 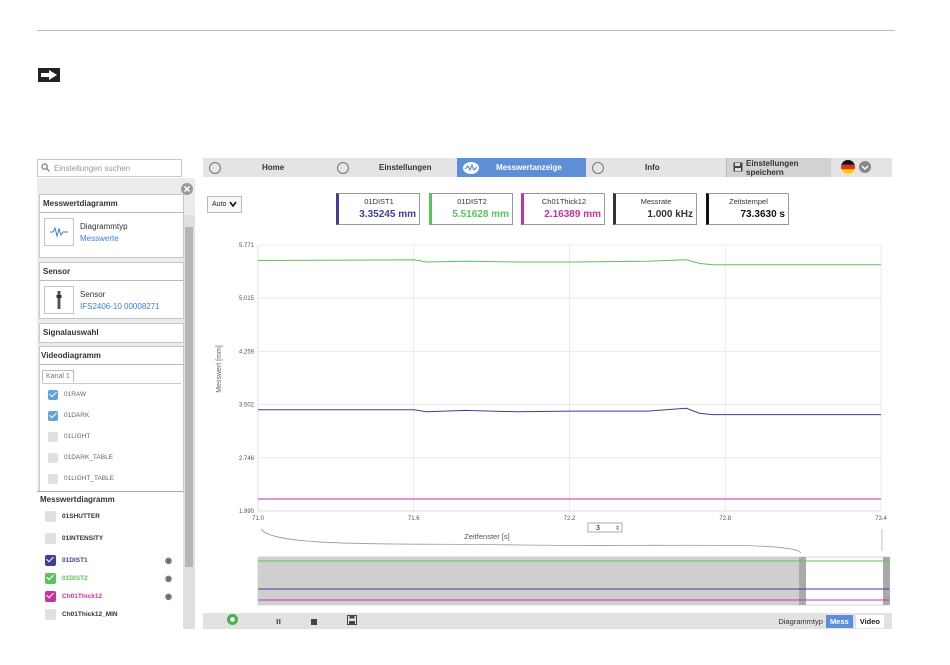 I want to click on value-channel-item: 01DIST2 ◉, so click(x=110, y=578).